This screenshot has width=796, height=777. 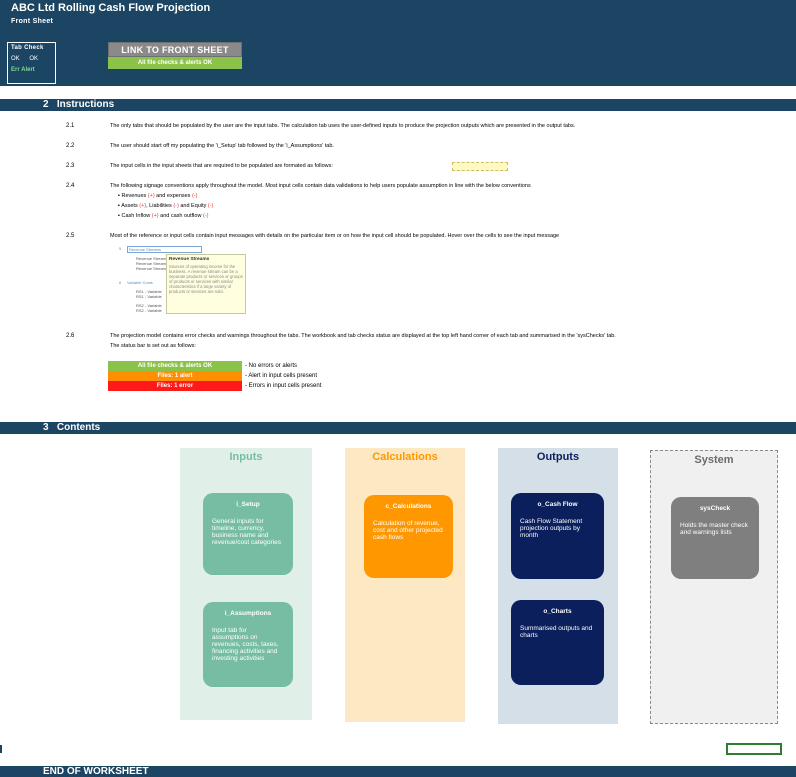 I want to click on tab-check-title: Tab Check, so click(x=27, y=48).